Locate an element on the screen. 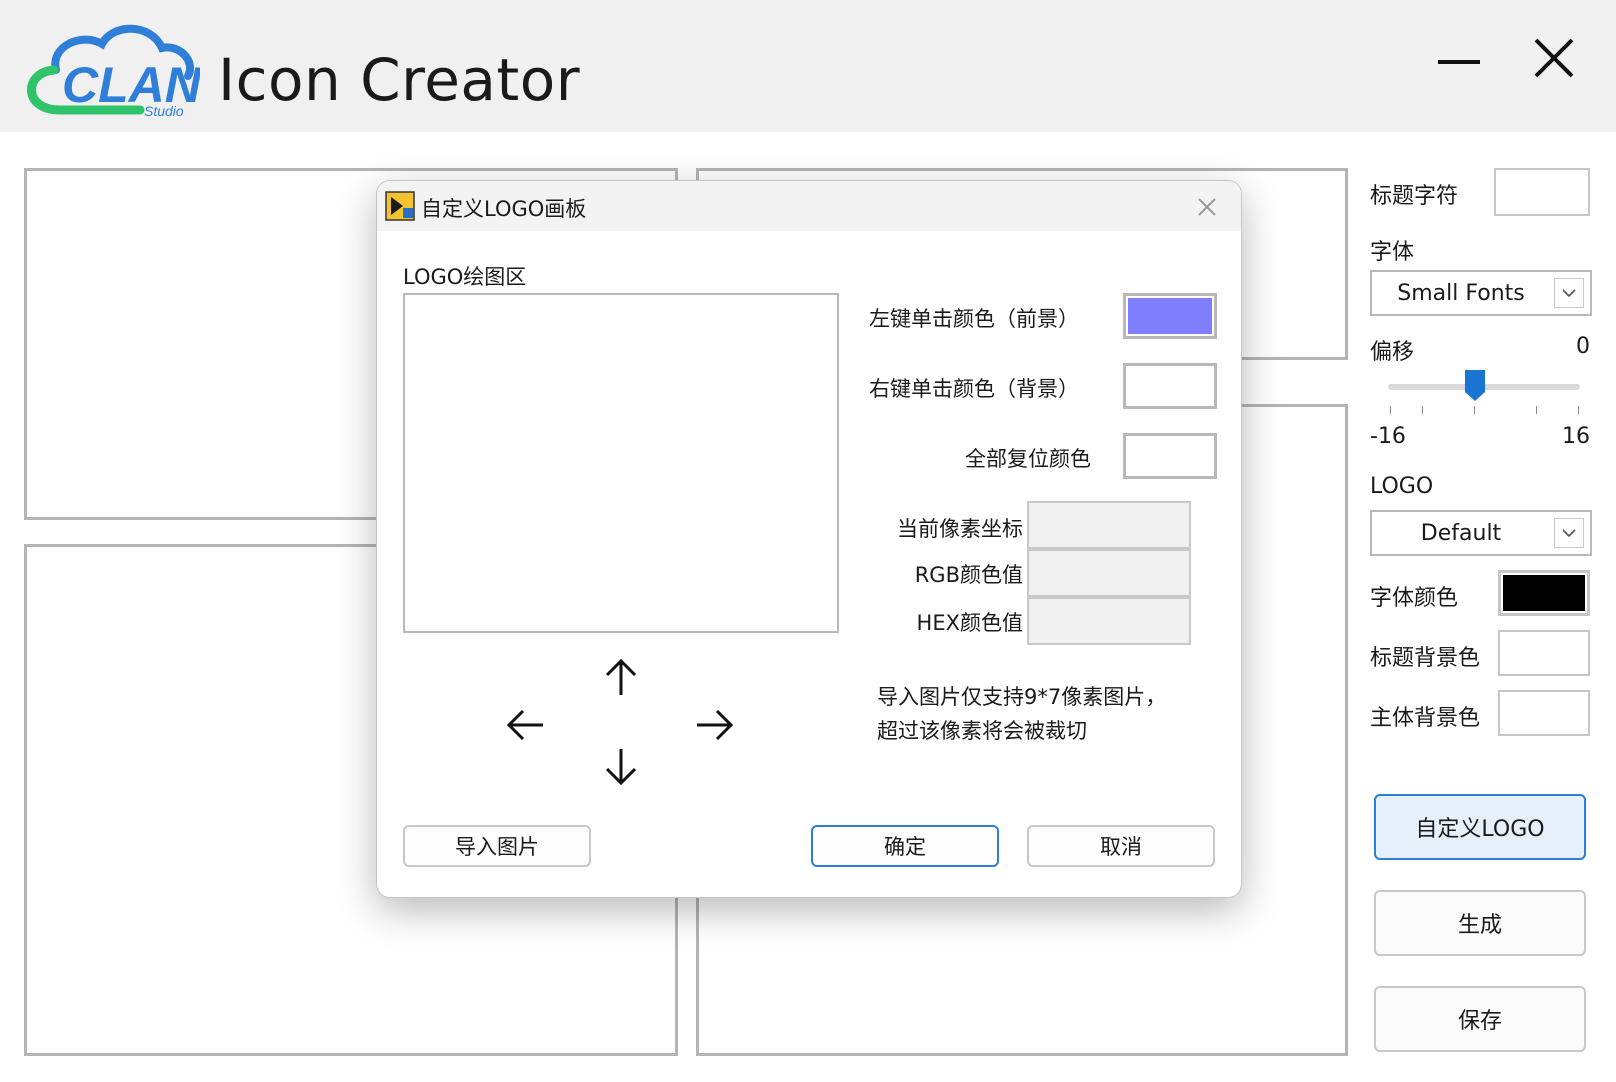 The width and height of the screenshot is (1616, 1082). dialog-close-button is located at coordinates (1207, 207).